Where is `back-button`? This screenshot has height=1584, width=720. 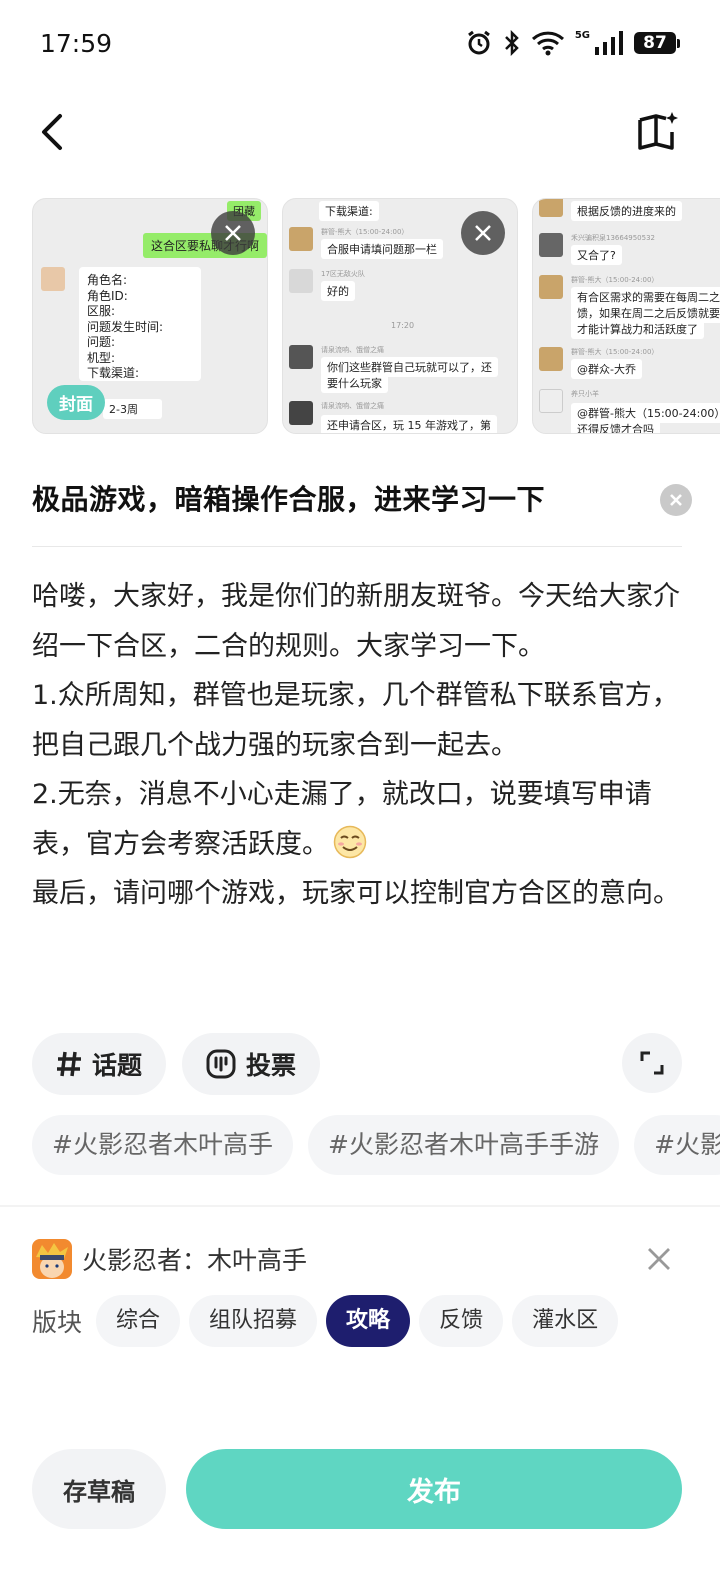
back-button is located at coordinates (54, 132).